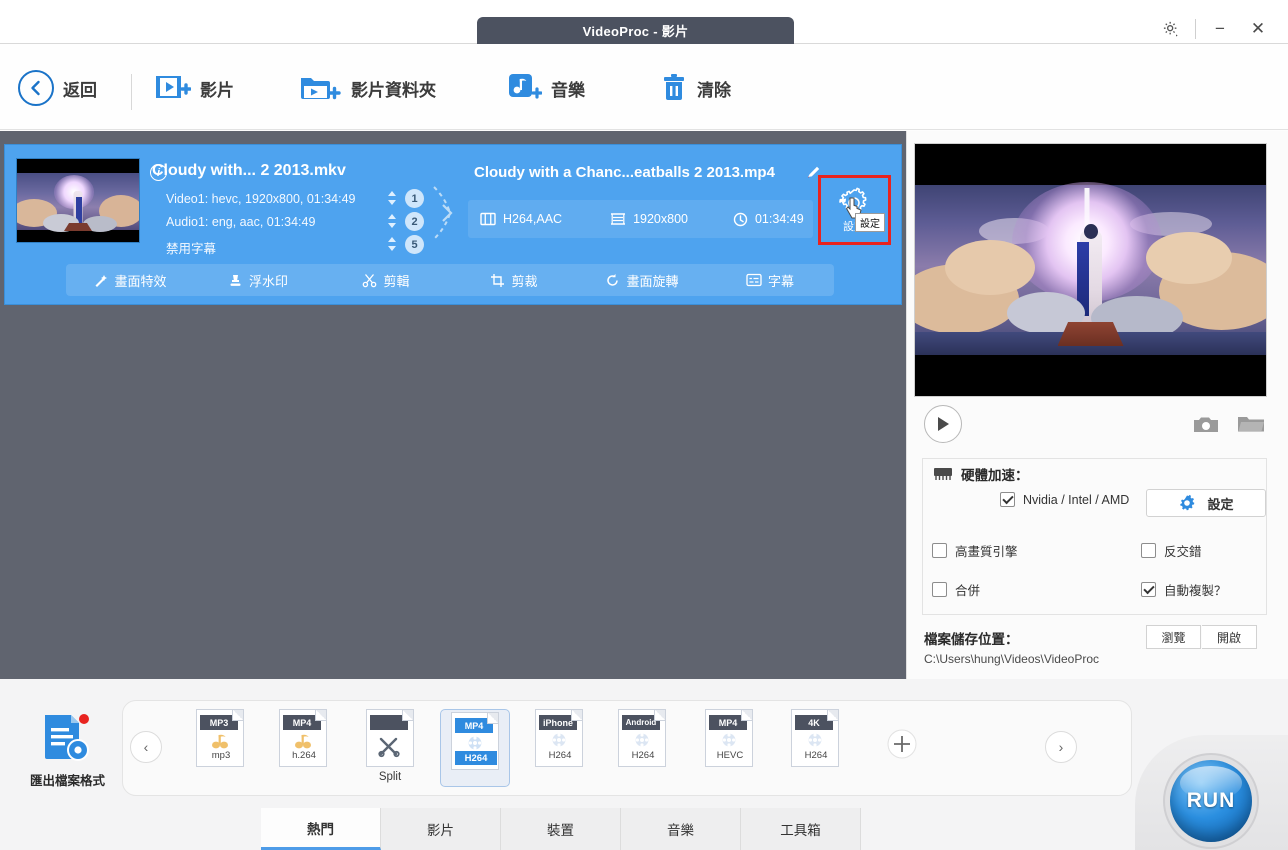 This screenshot has height=850, width=1288. I want to click on stream-audio-stepper, so click(392, 221).